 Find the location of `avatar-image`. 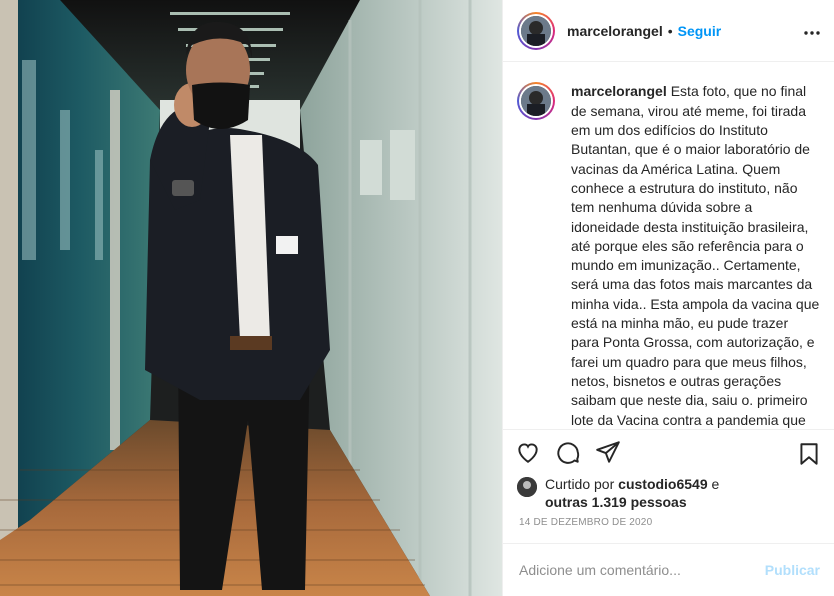

avatar-image is located at coordinates (536, 30).